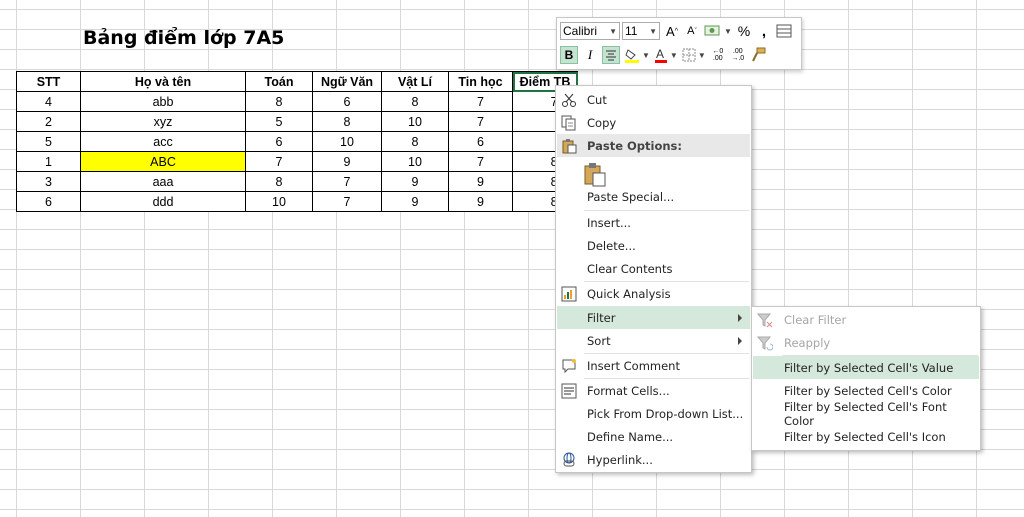 The width and height of the screenshot is (1024, 517). What do you see at coordinates (48, 121) in the screenshot?
I see `cell: 2` at bounding box center [48, 121].